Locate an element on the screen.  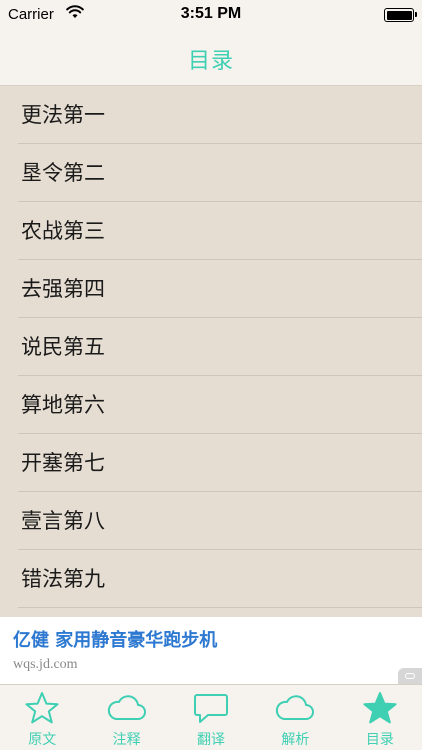
star-filled-icon is located at coordinates (380, 708).